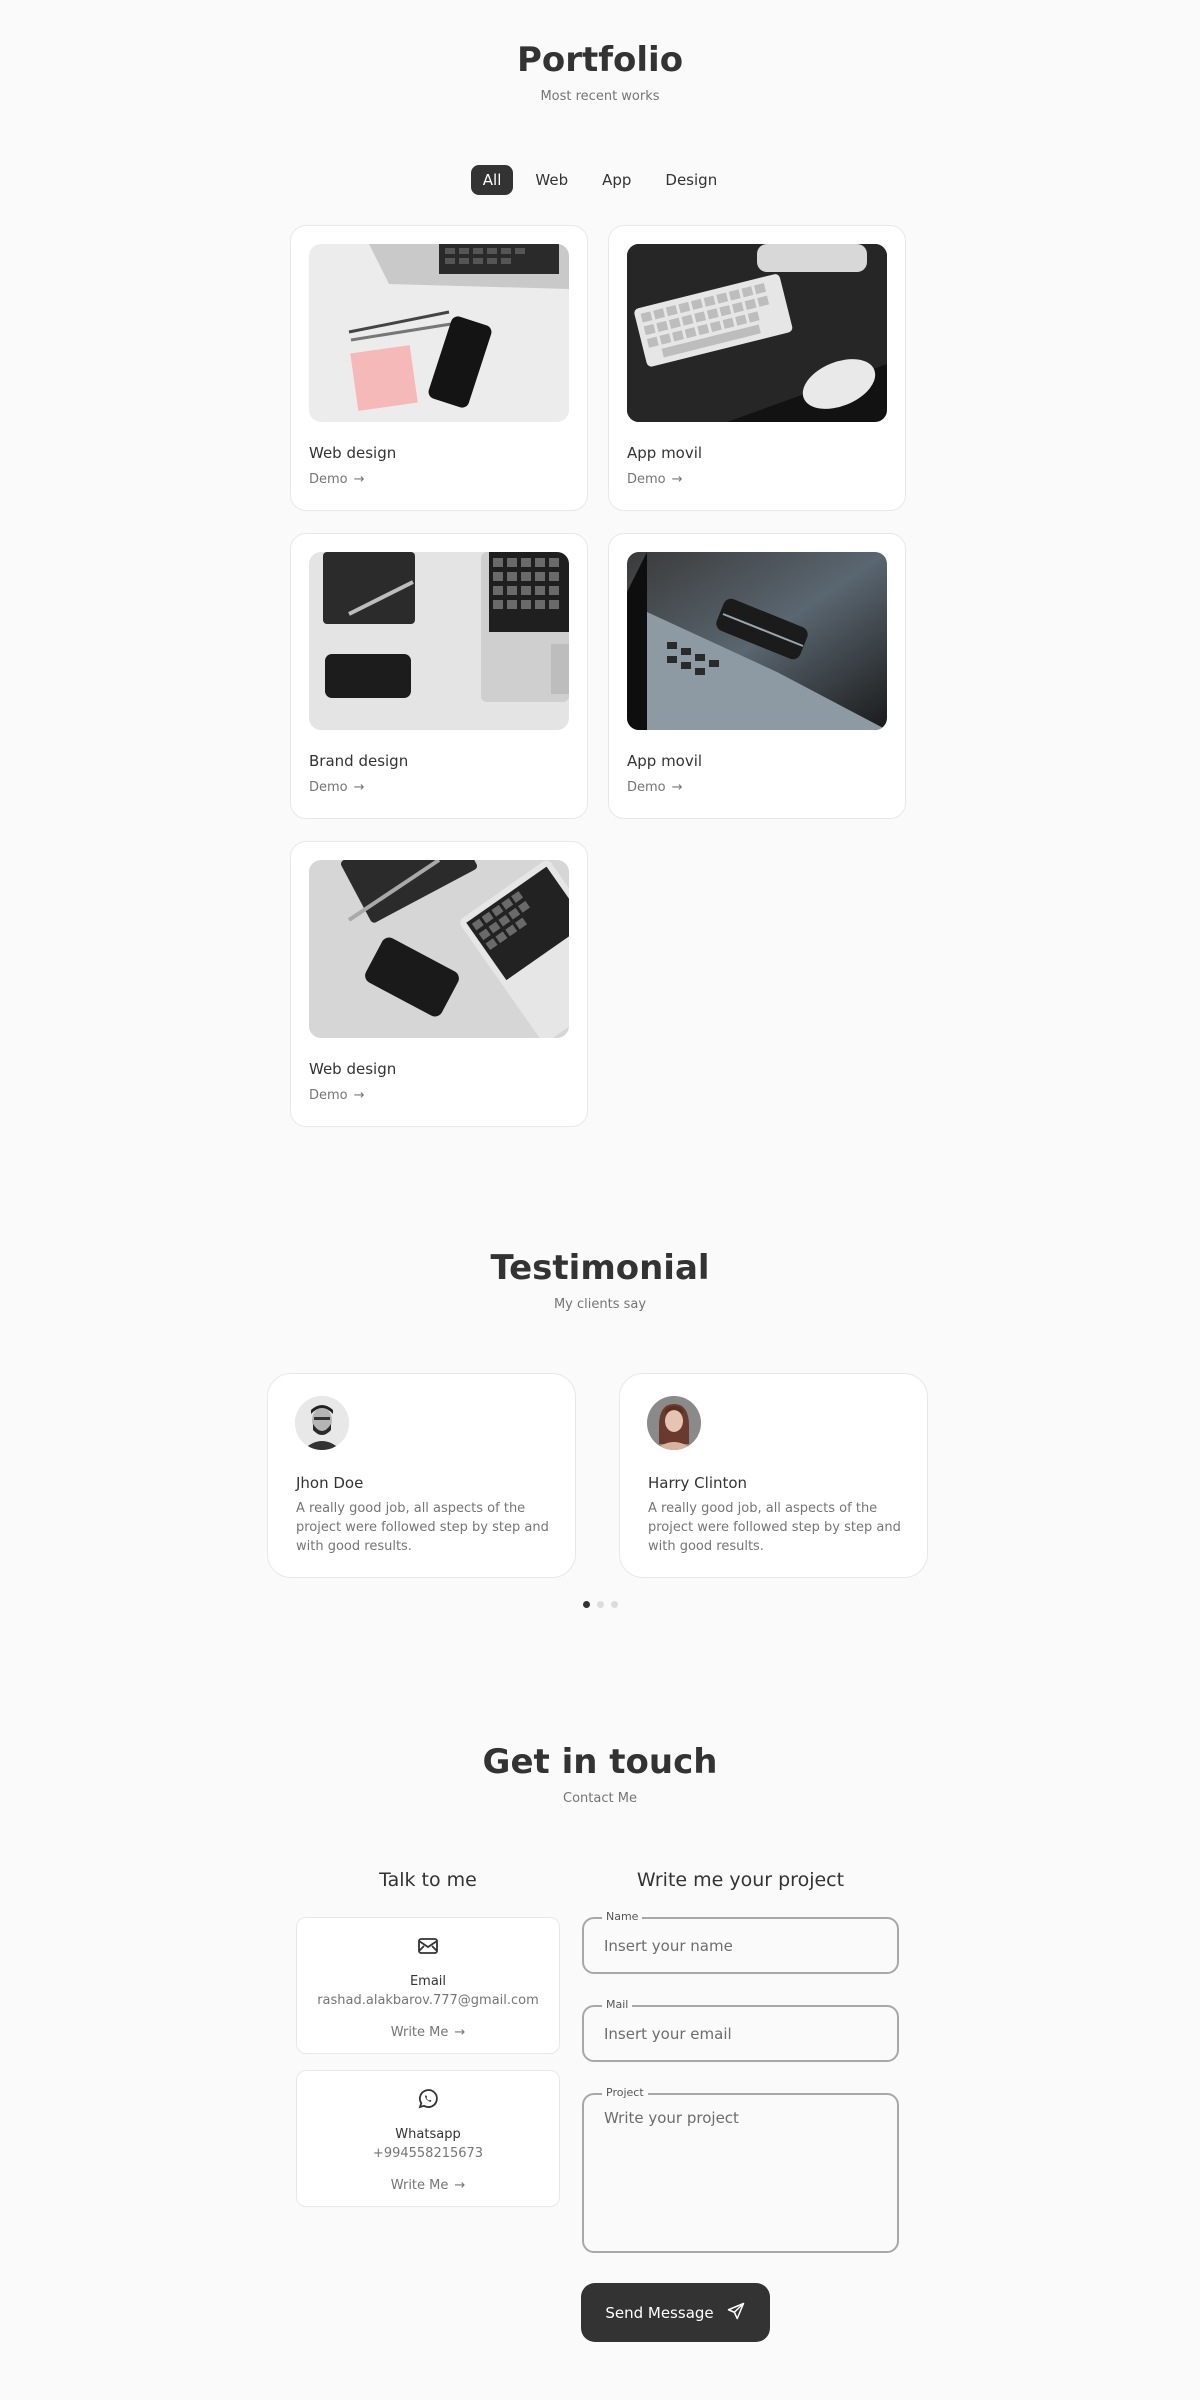  Describe the element at coordinates (698, 1483) in the screenshot. I see `testimonial-name: Harry Clinton` at that location.